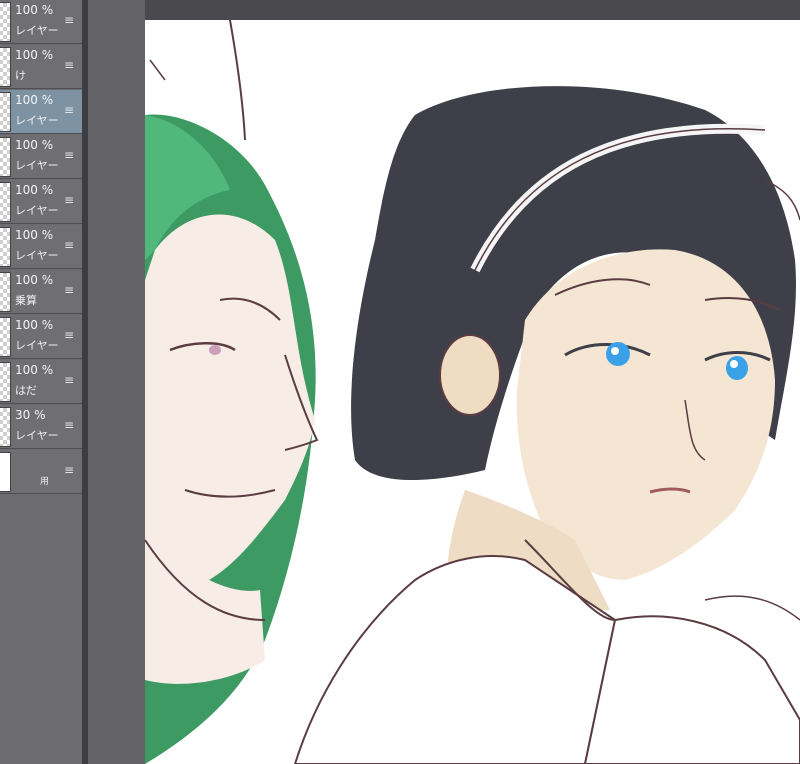 The width and height of the screenshot is (800, 764). What do you see at coordinates (45, 482) in the screenshot?
I see `layer-name: 用` at bounding box center [45, 482].